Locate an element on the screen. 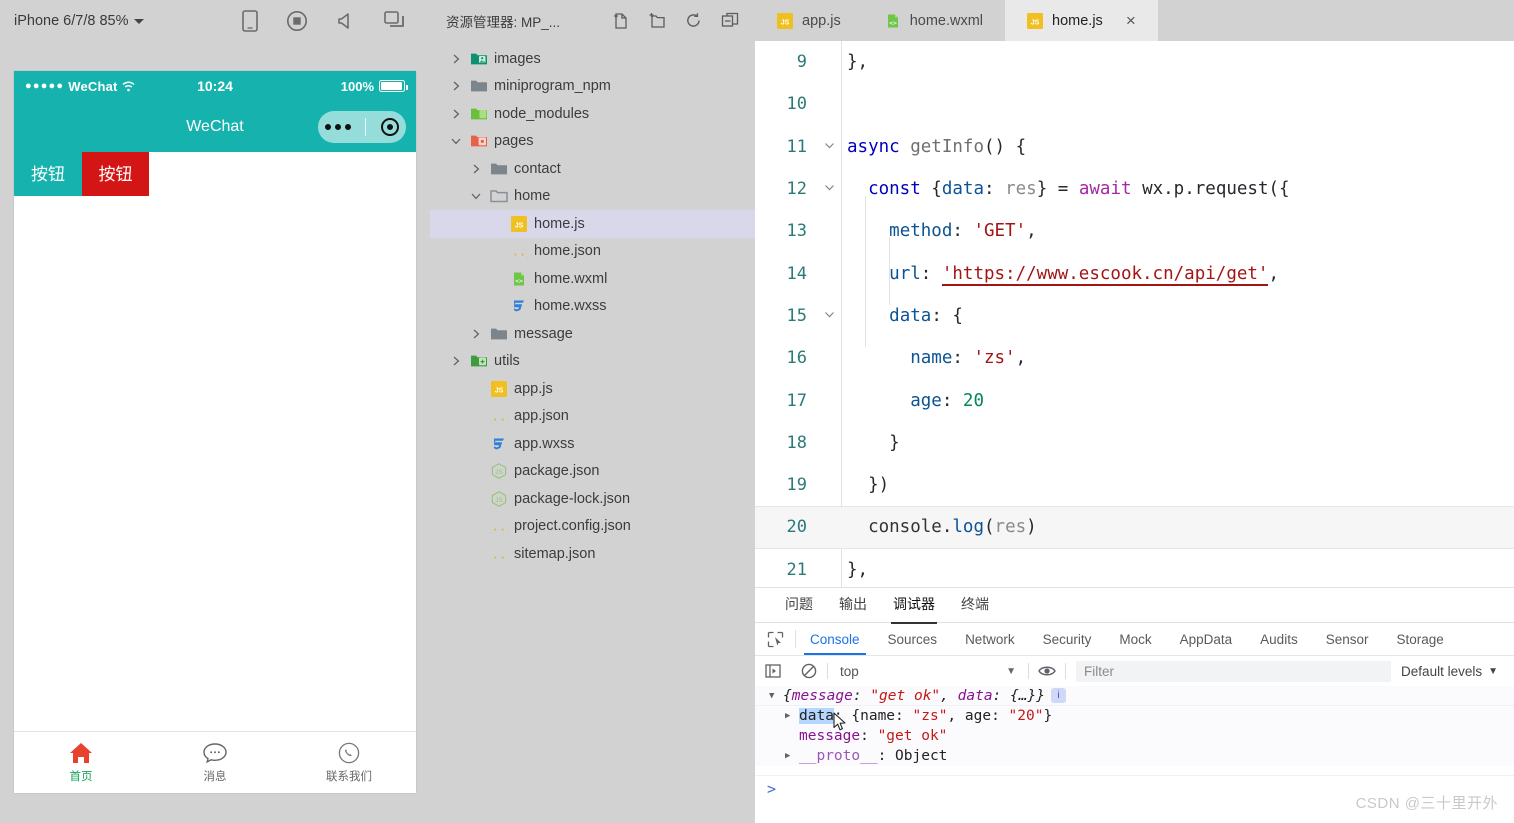  tree-item-package-json: JS package.json is located at coordinates (592, 472).